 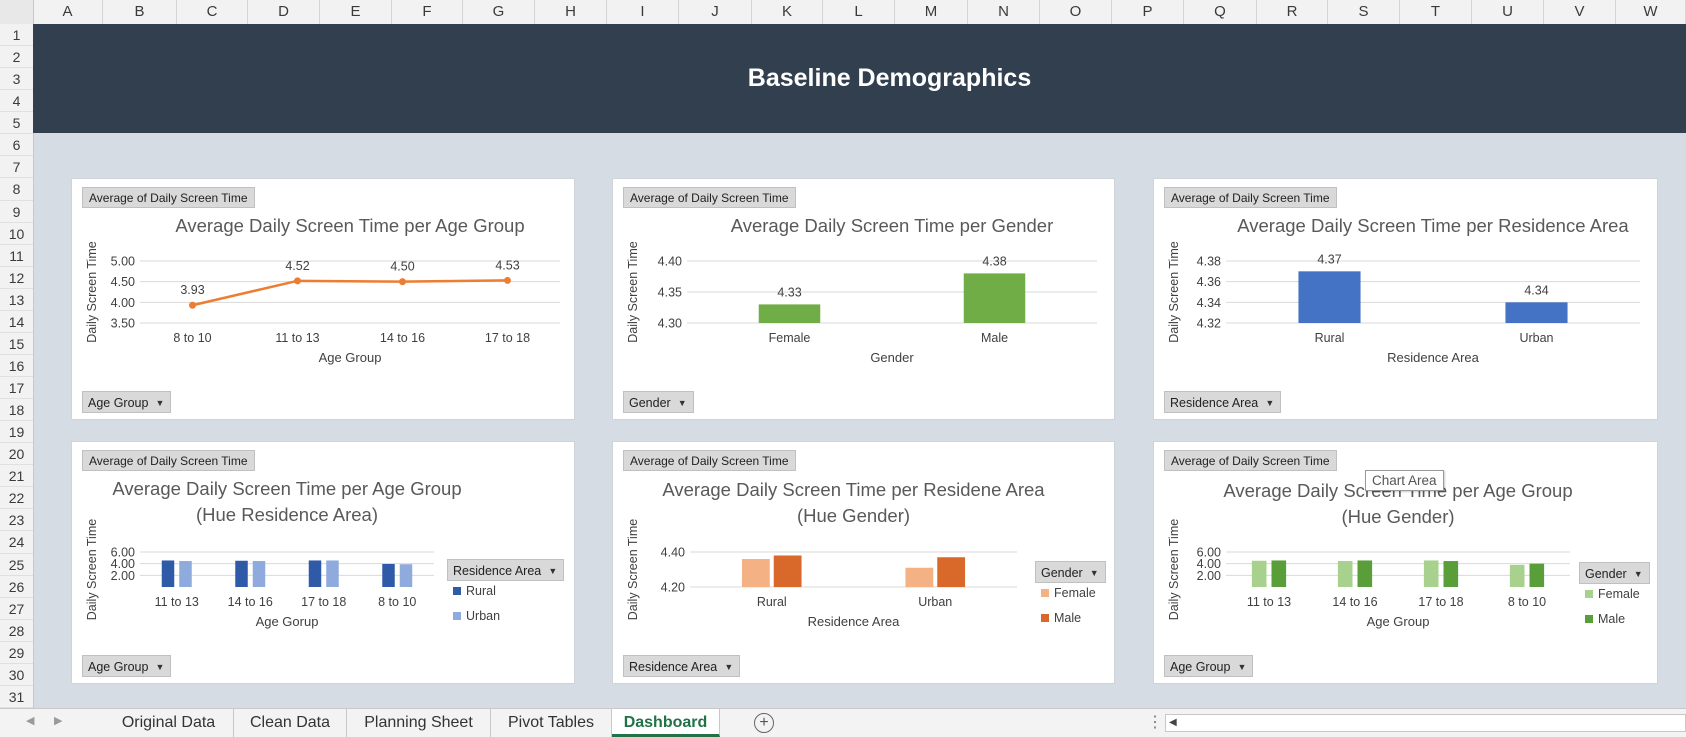 I want to click on column-header: U, so click(x=1508, y=12).